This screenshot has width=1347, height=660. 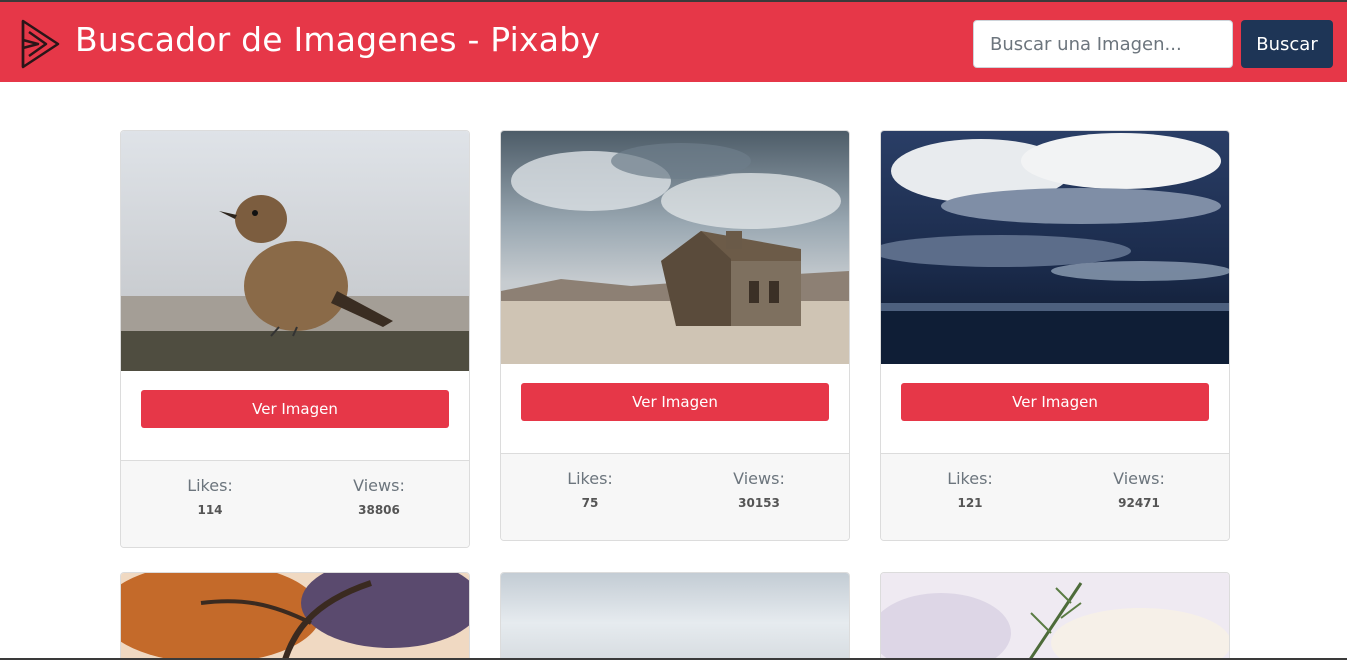 What do you see at coordinates (40, 44) in the screenshot?
I see `play-logo-icon` at bounding box center [40, 44].